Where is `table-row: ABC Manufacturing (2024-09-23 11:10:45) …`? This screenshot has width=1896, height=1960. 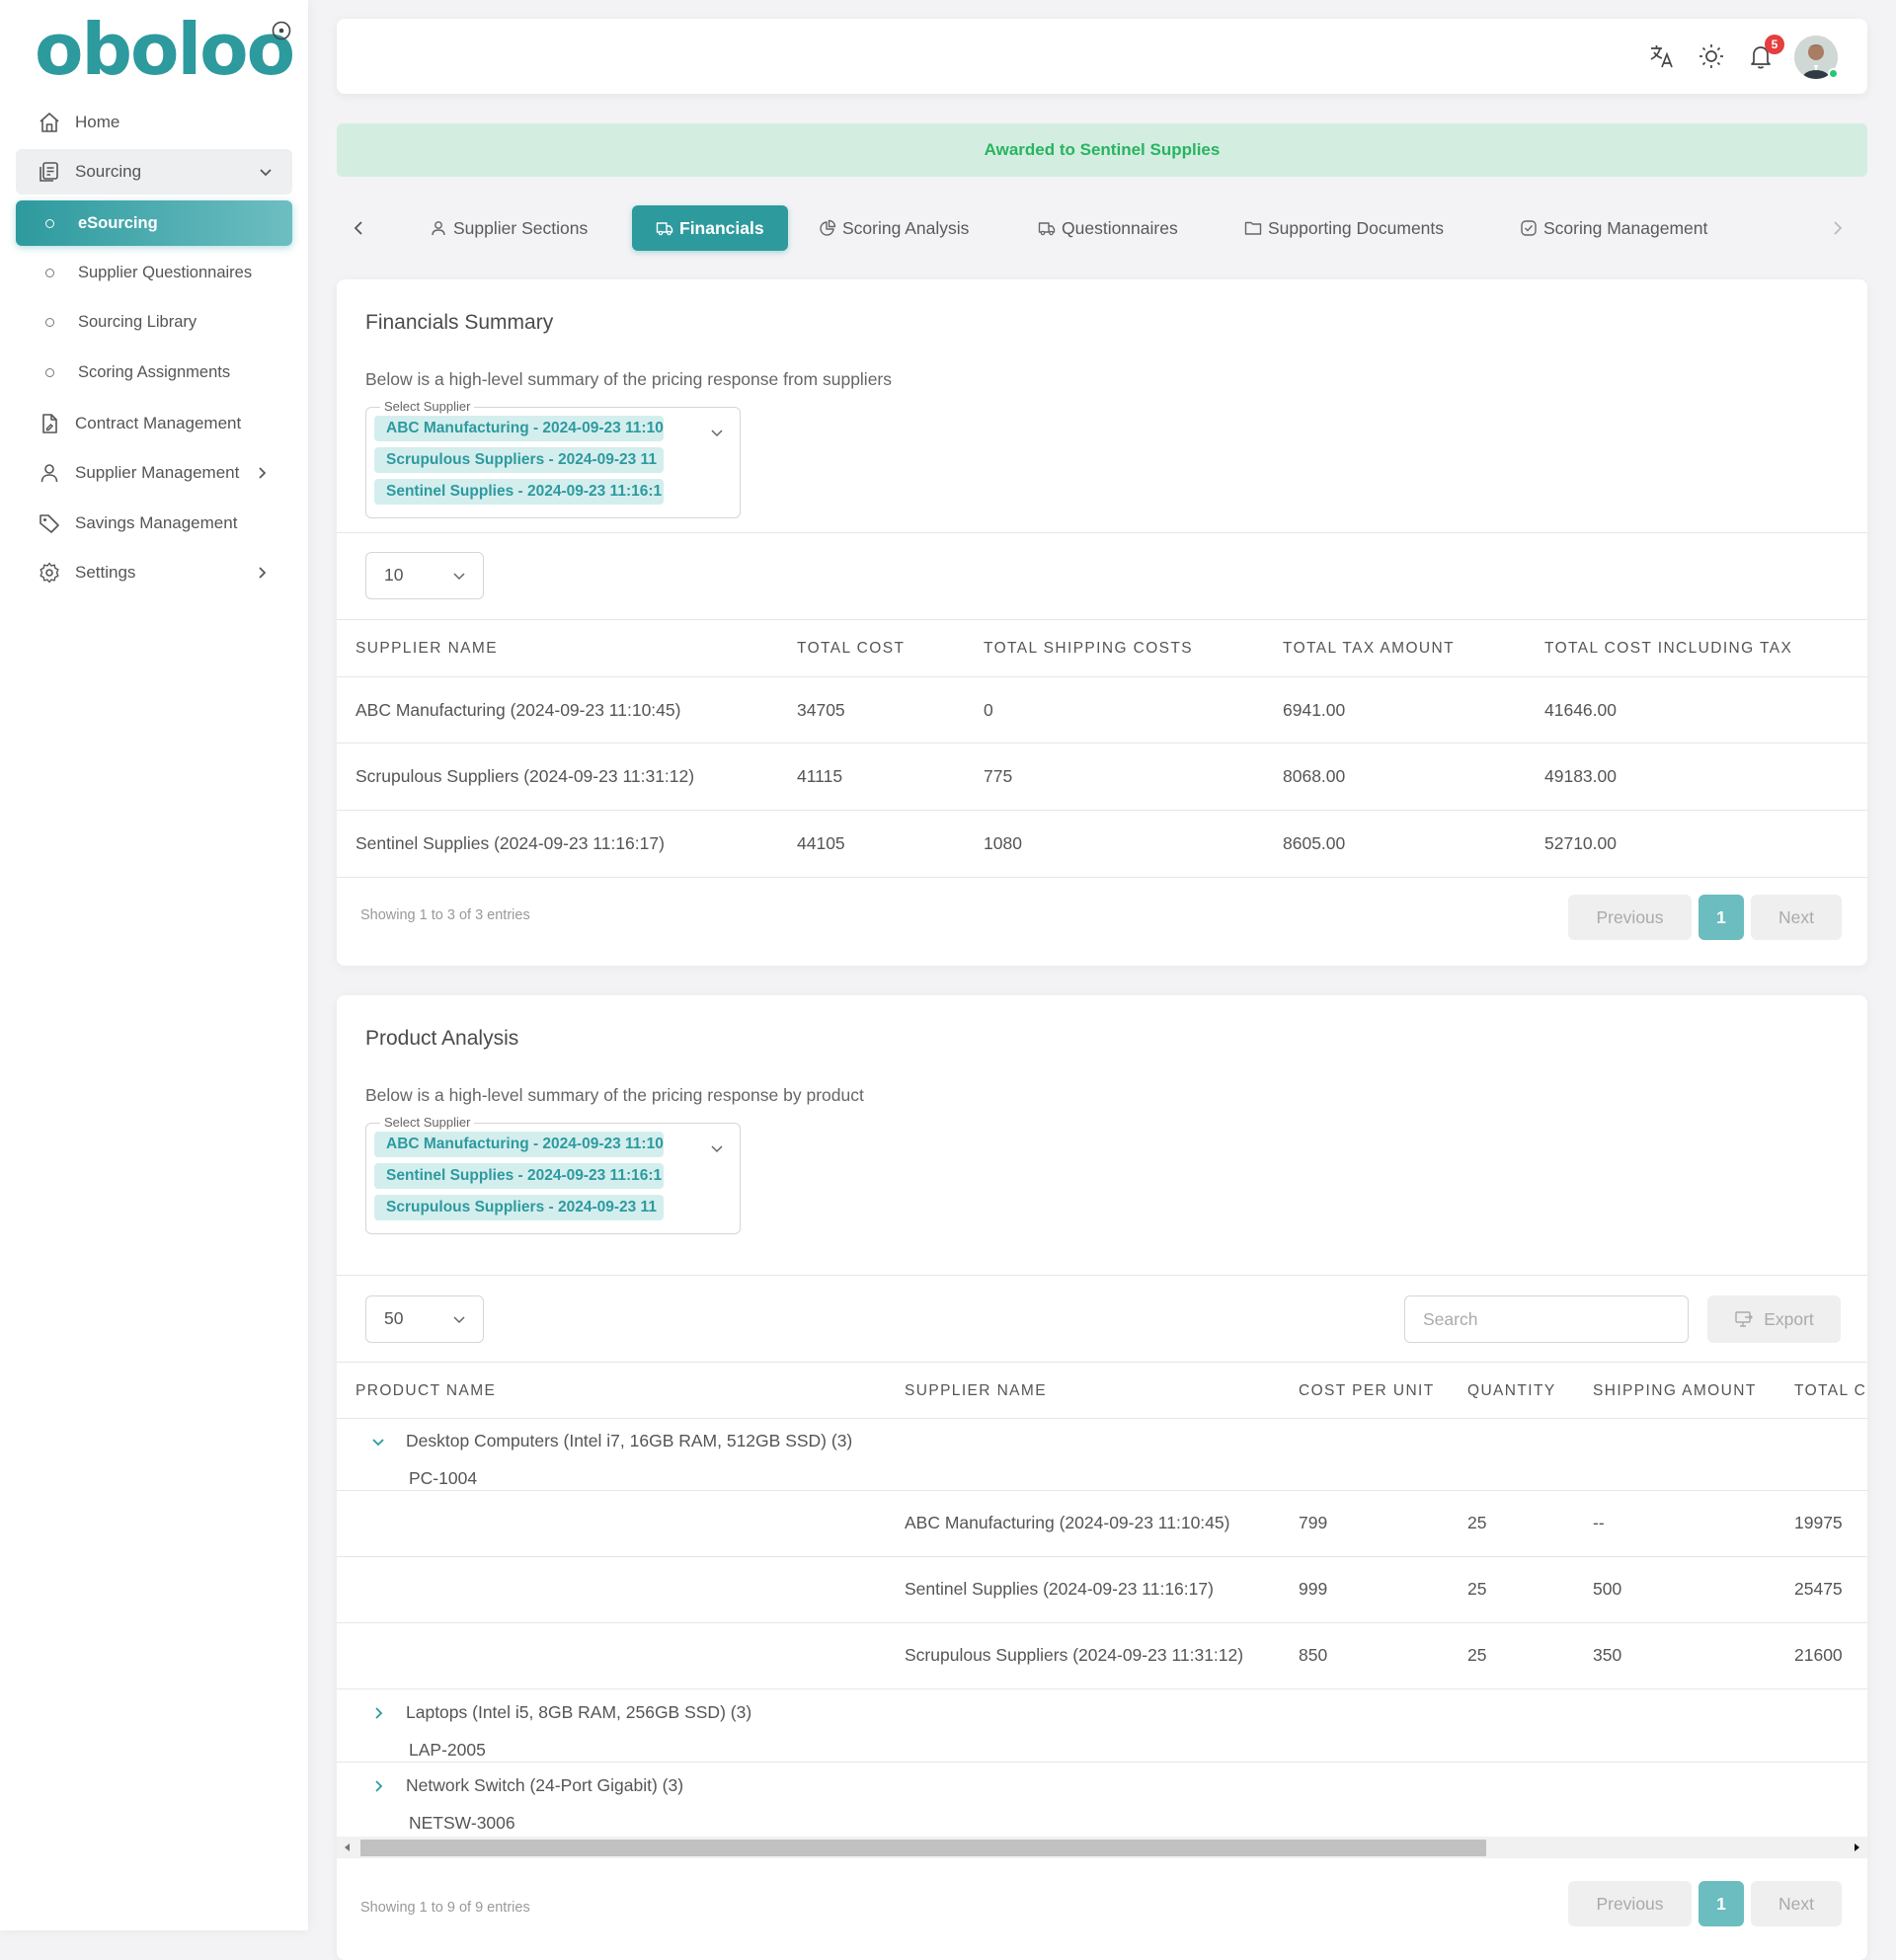
table-row: ABC Manufacturing (2024-09-23 11:10:45) … is located at coordinates (1102, 710).